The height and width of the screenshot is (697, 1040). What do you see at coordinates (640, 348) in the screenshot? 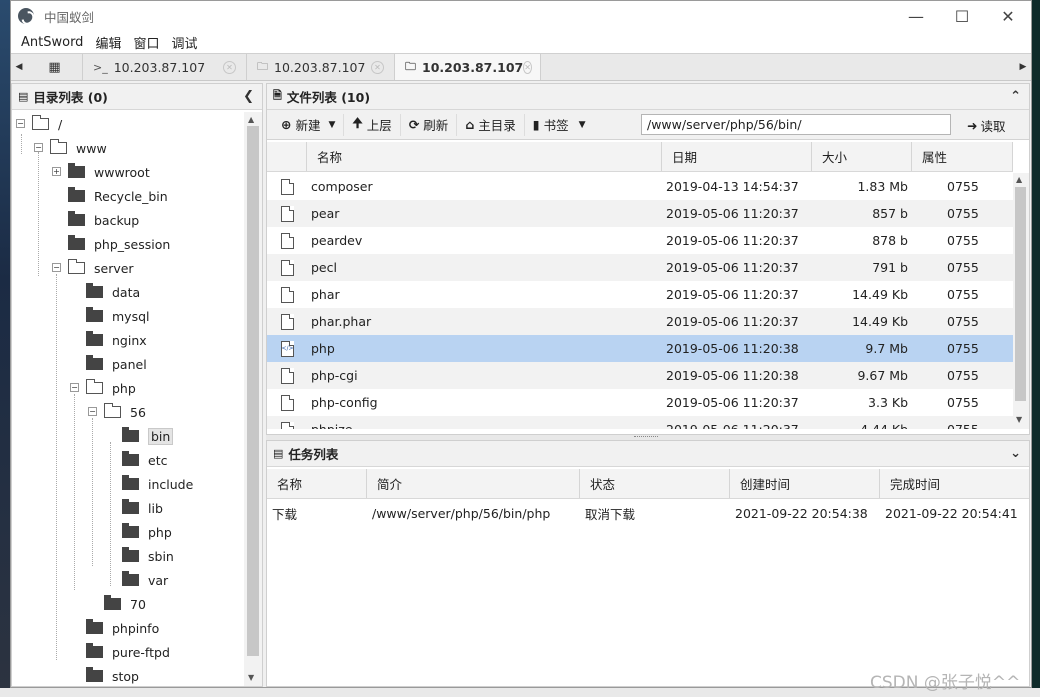
I see `file-row: php 2019-05-06 11:20:38 9.7 Mb 0755` at bounding box center [640, 348].